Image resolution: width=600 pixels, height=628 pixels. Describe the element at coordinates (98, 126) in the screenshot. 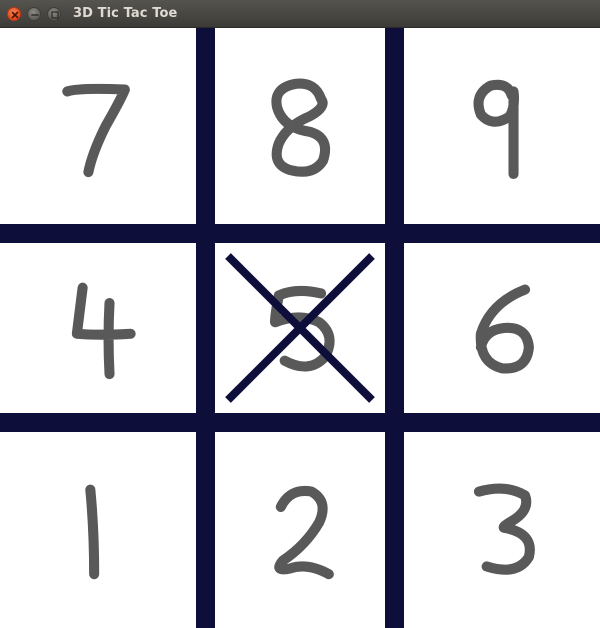

I see `board-cell-7: 7` at that location.